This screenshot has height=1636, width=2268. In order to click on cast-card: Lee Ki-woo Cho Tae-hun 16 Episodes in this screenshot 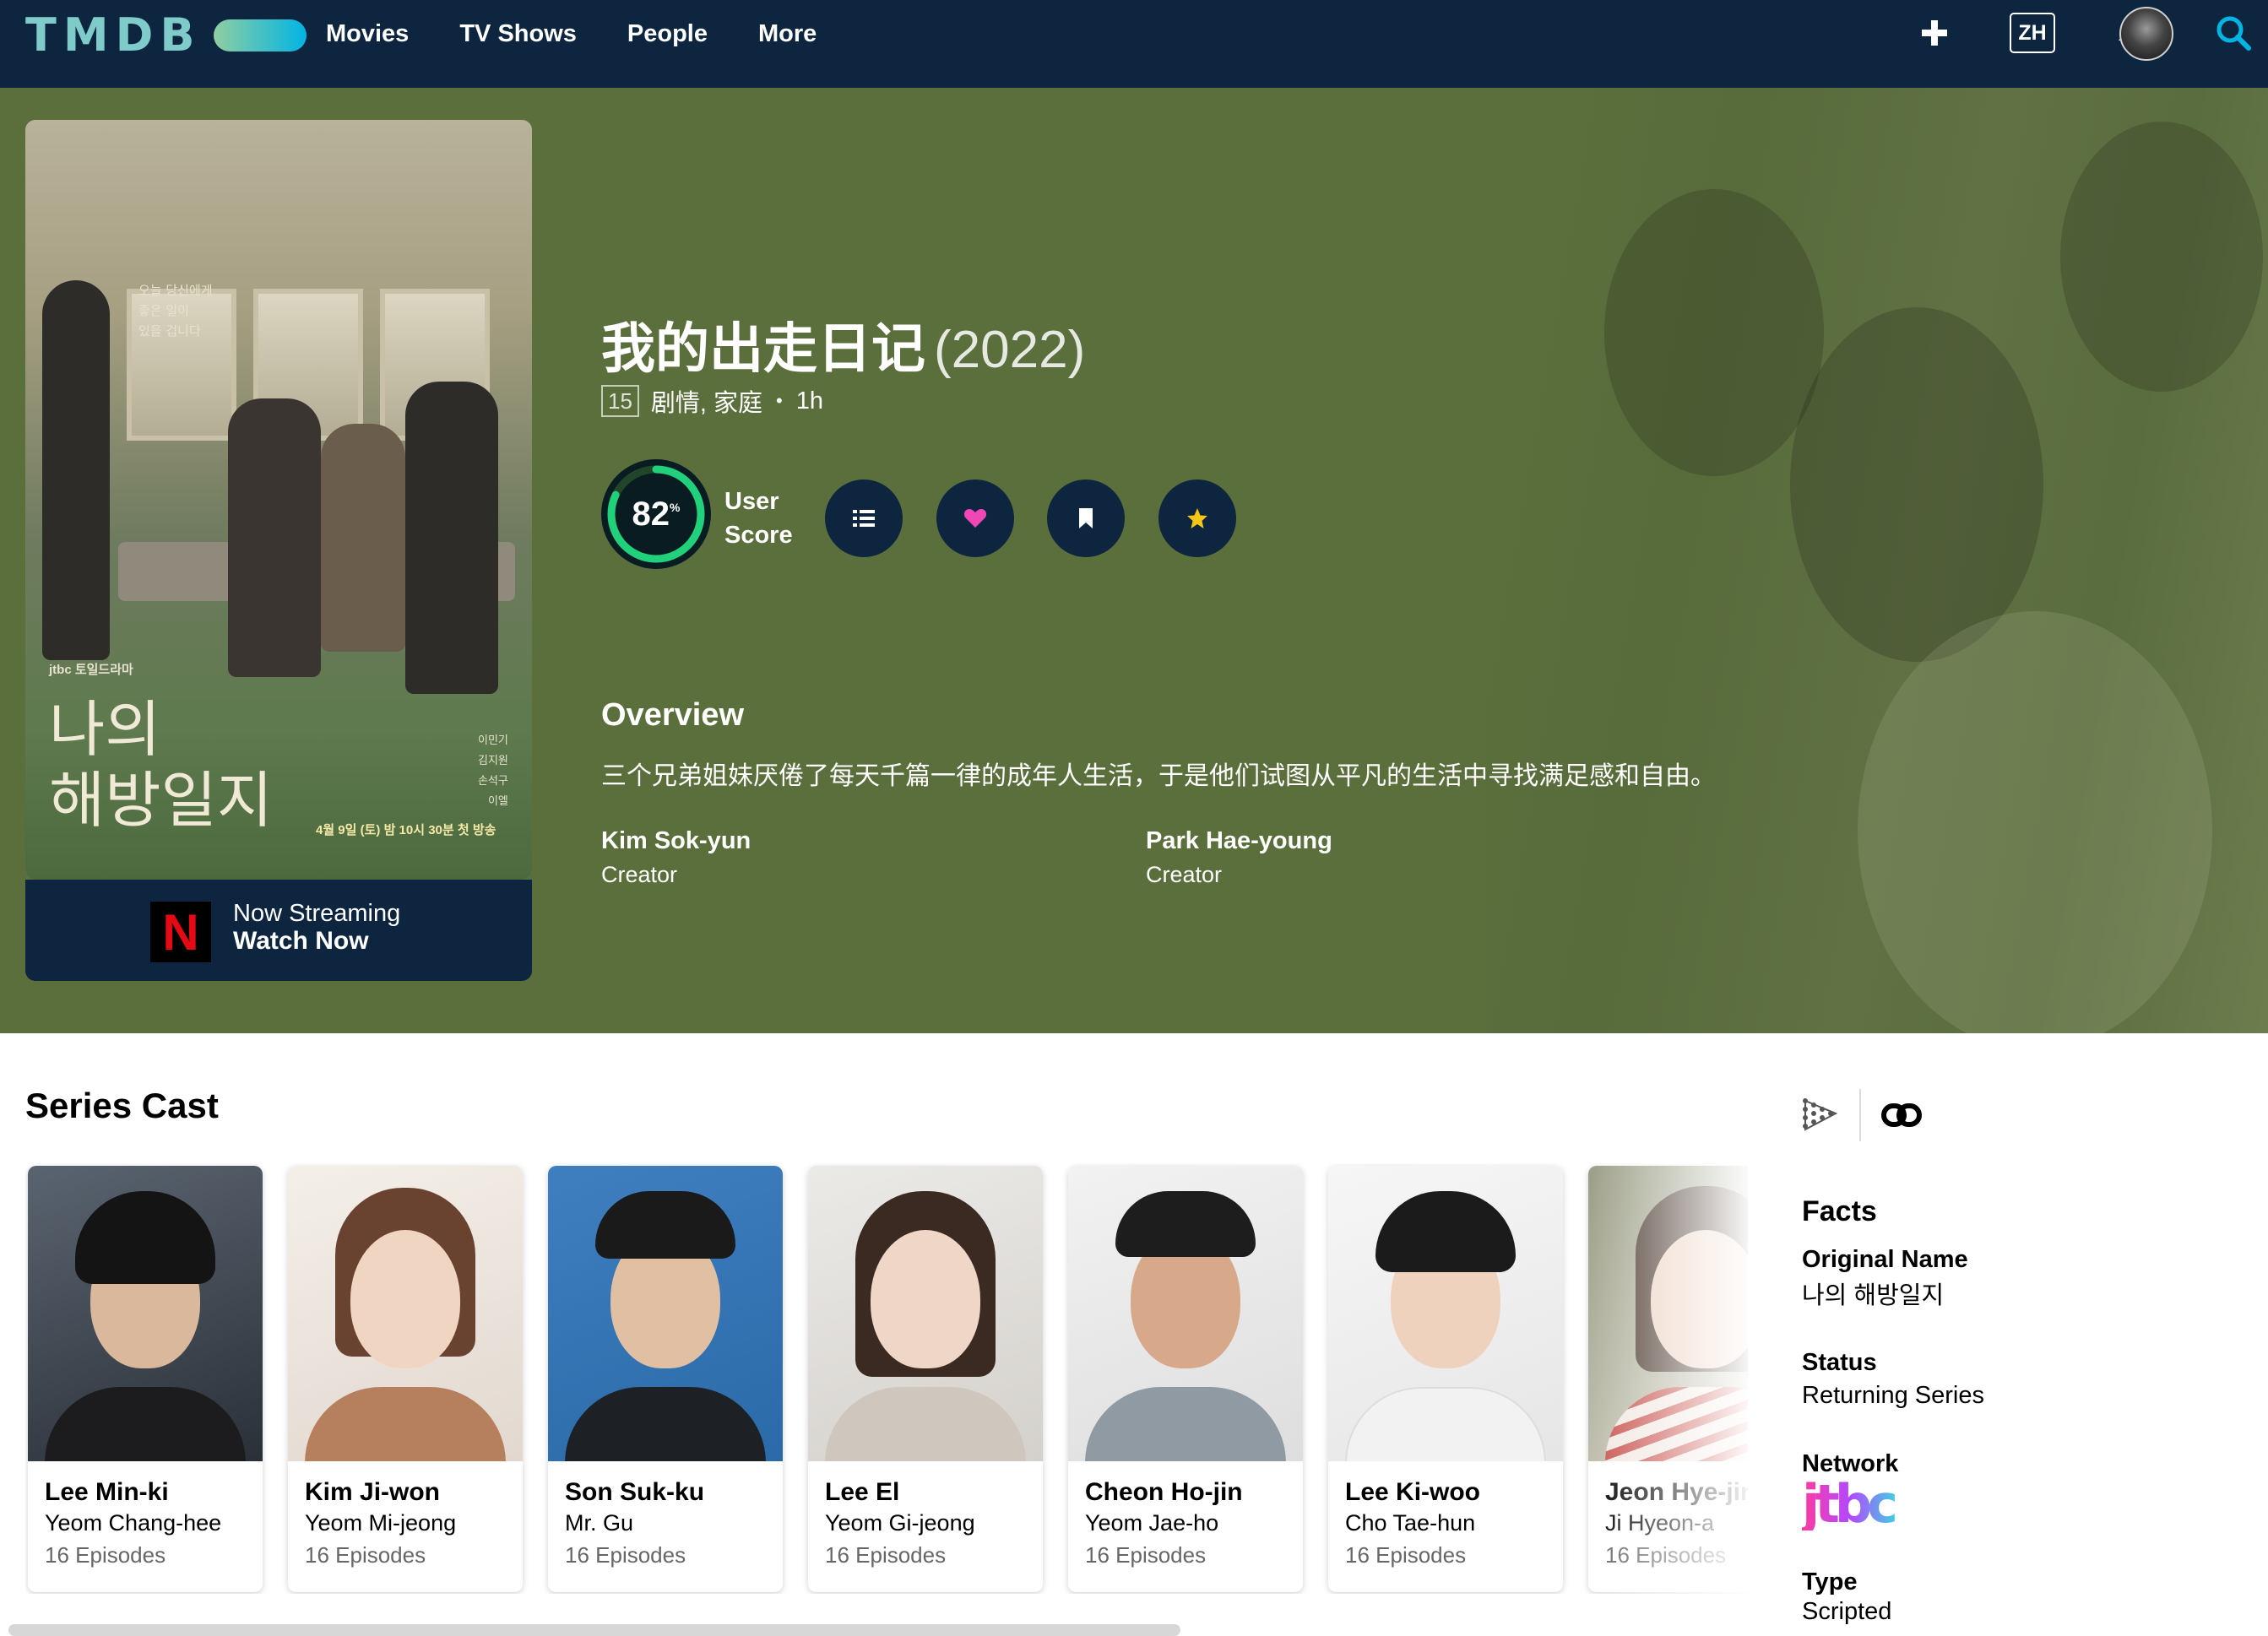, I will do `click(1445, 1379)`.